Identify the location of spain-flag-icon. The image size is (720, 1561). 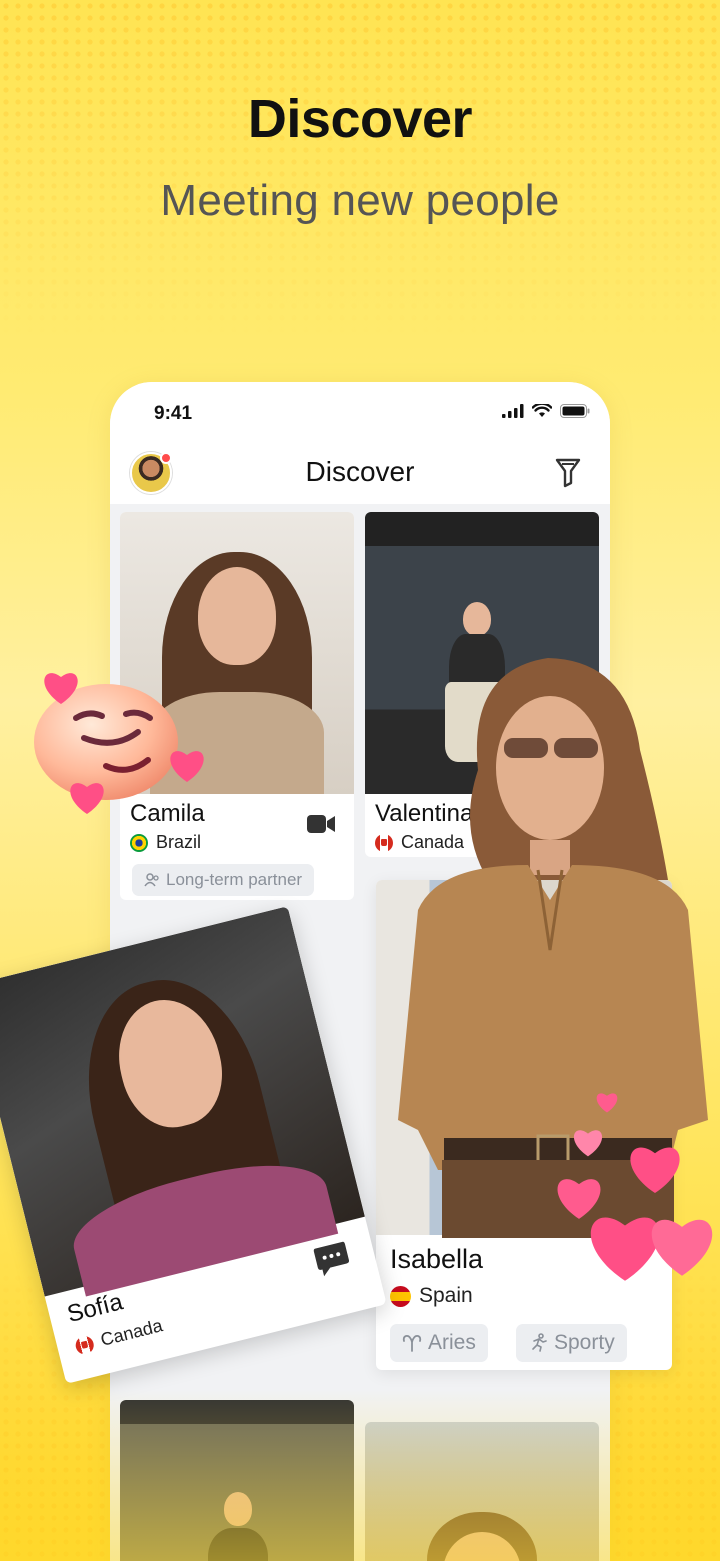
(400, 1296).